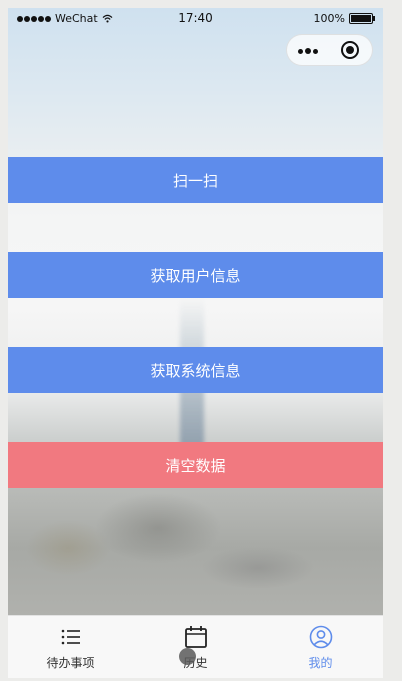  I want to click on tab-todo: 待办事项, so click(70, 647).